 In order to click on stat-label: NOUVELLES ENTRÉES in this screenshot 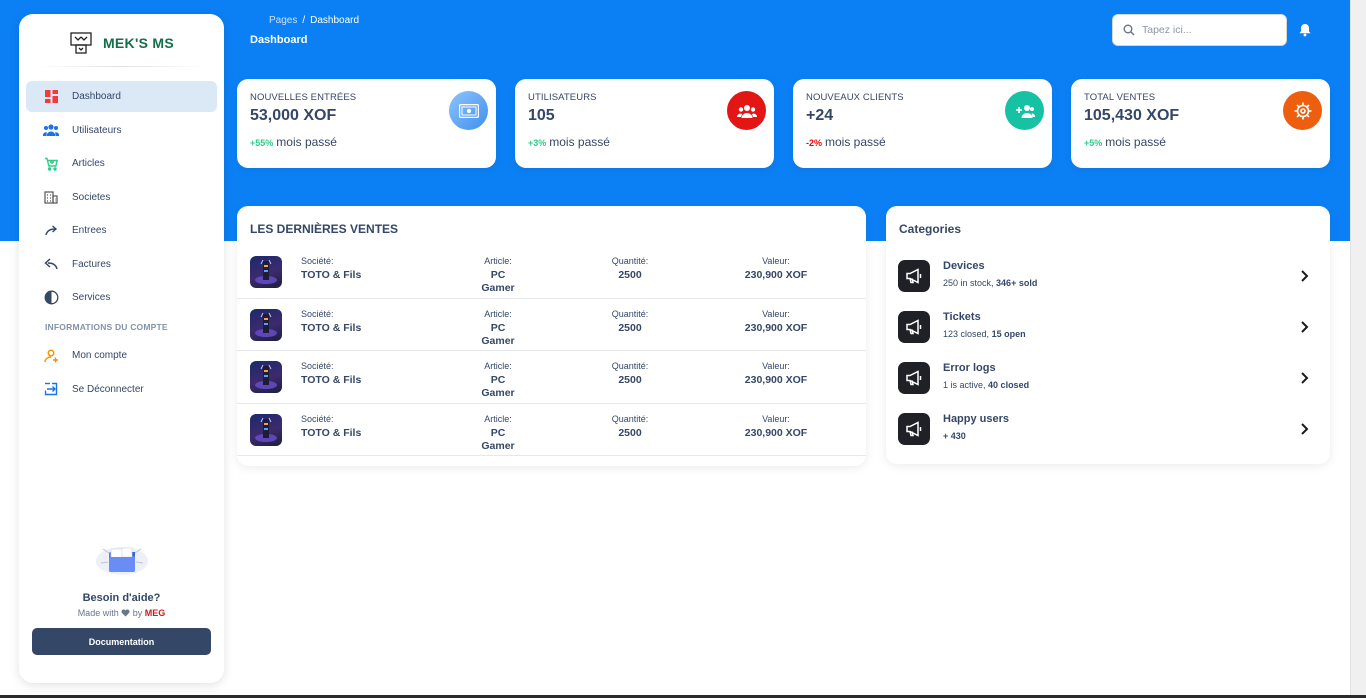, I will do `click(303, 97)`.